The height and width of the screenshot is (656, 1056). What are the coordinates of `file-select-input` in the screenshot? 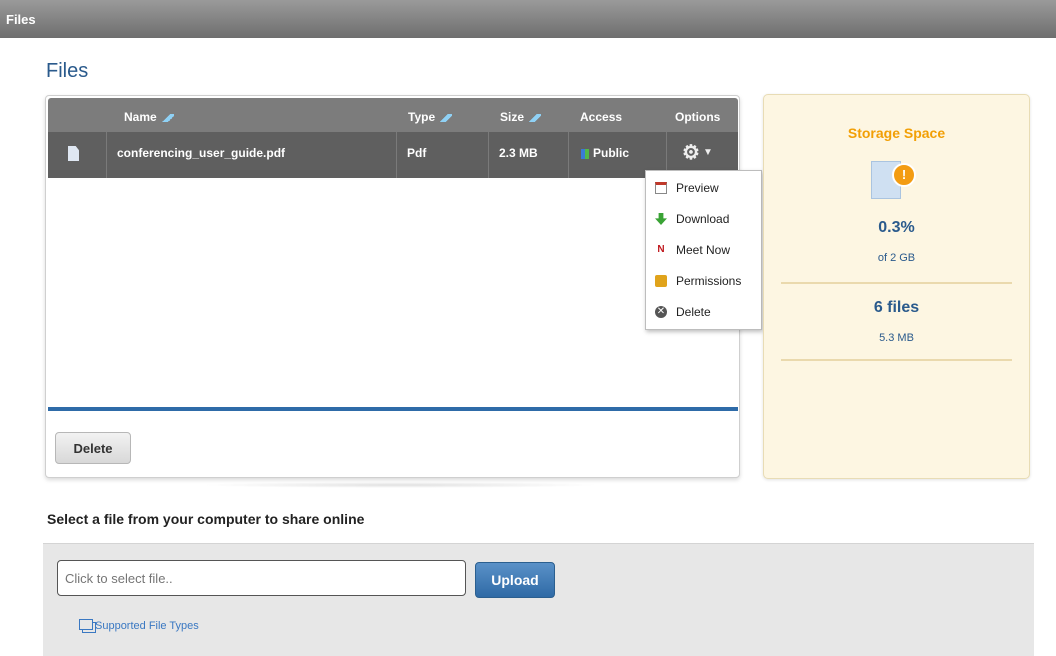 It's located at (261, 578).